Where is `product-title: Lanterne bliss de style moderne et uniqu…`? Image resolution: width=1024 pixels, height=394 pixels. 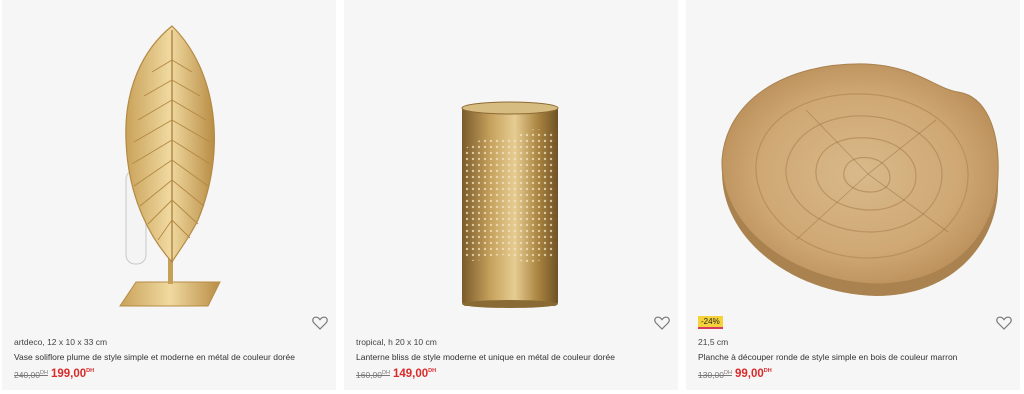
product-title: Lanterne bliss de style moderne et uniqu… is located at coordinates (485, 357).